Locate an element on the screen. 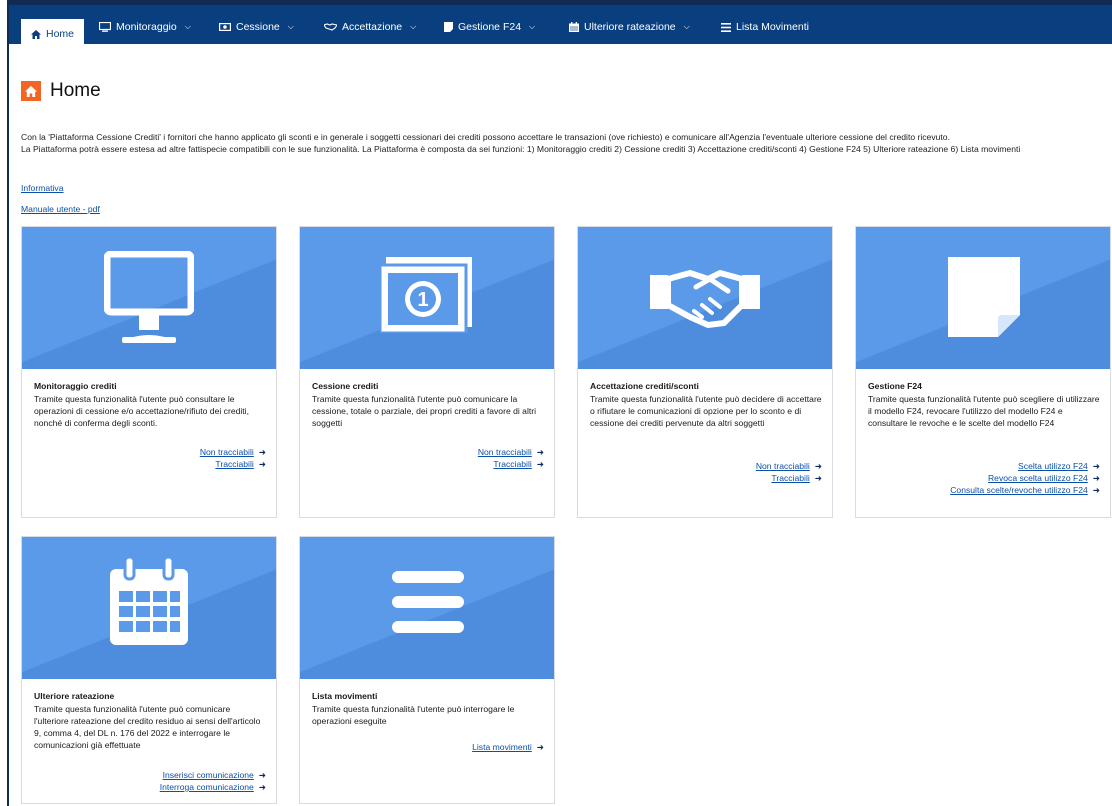 Image resolution: width=1112 pixels, height=806 pixels. card-title: Monitoraggio crediti is located at coordinates (75, 386).